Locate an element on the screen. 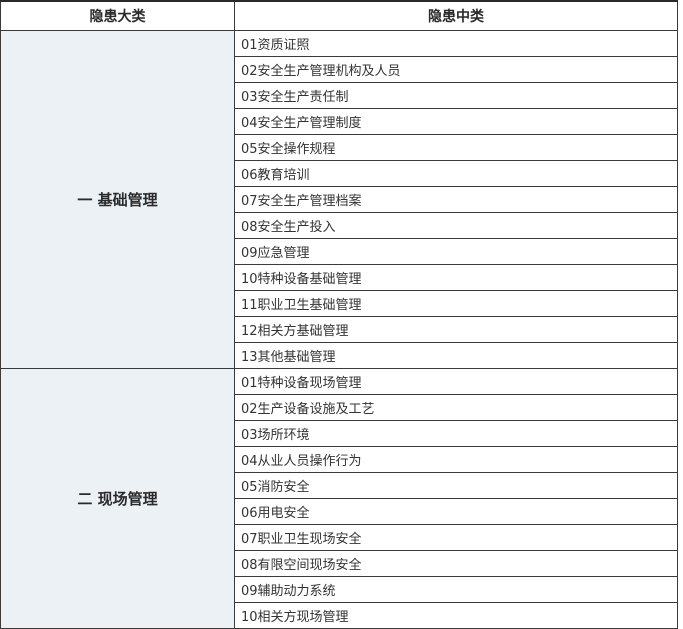 The image size is (683, 629). table-header-row: 隐患大类 隐患中类 is located at coordinates (339, 15).